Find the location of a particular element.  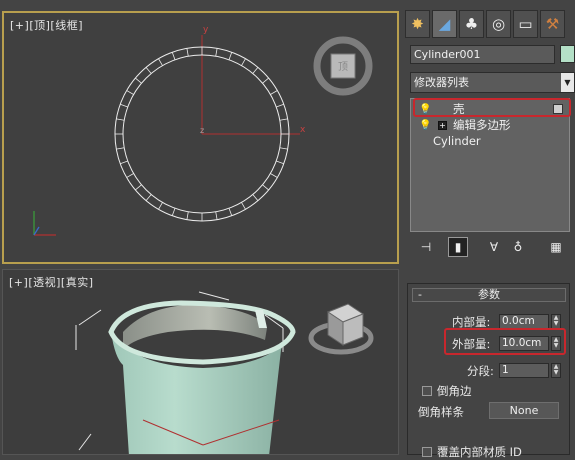

bevel-edges-checkbox is located at coordinates (427, 391).